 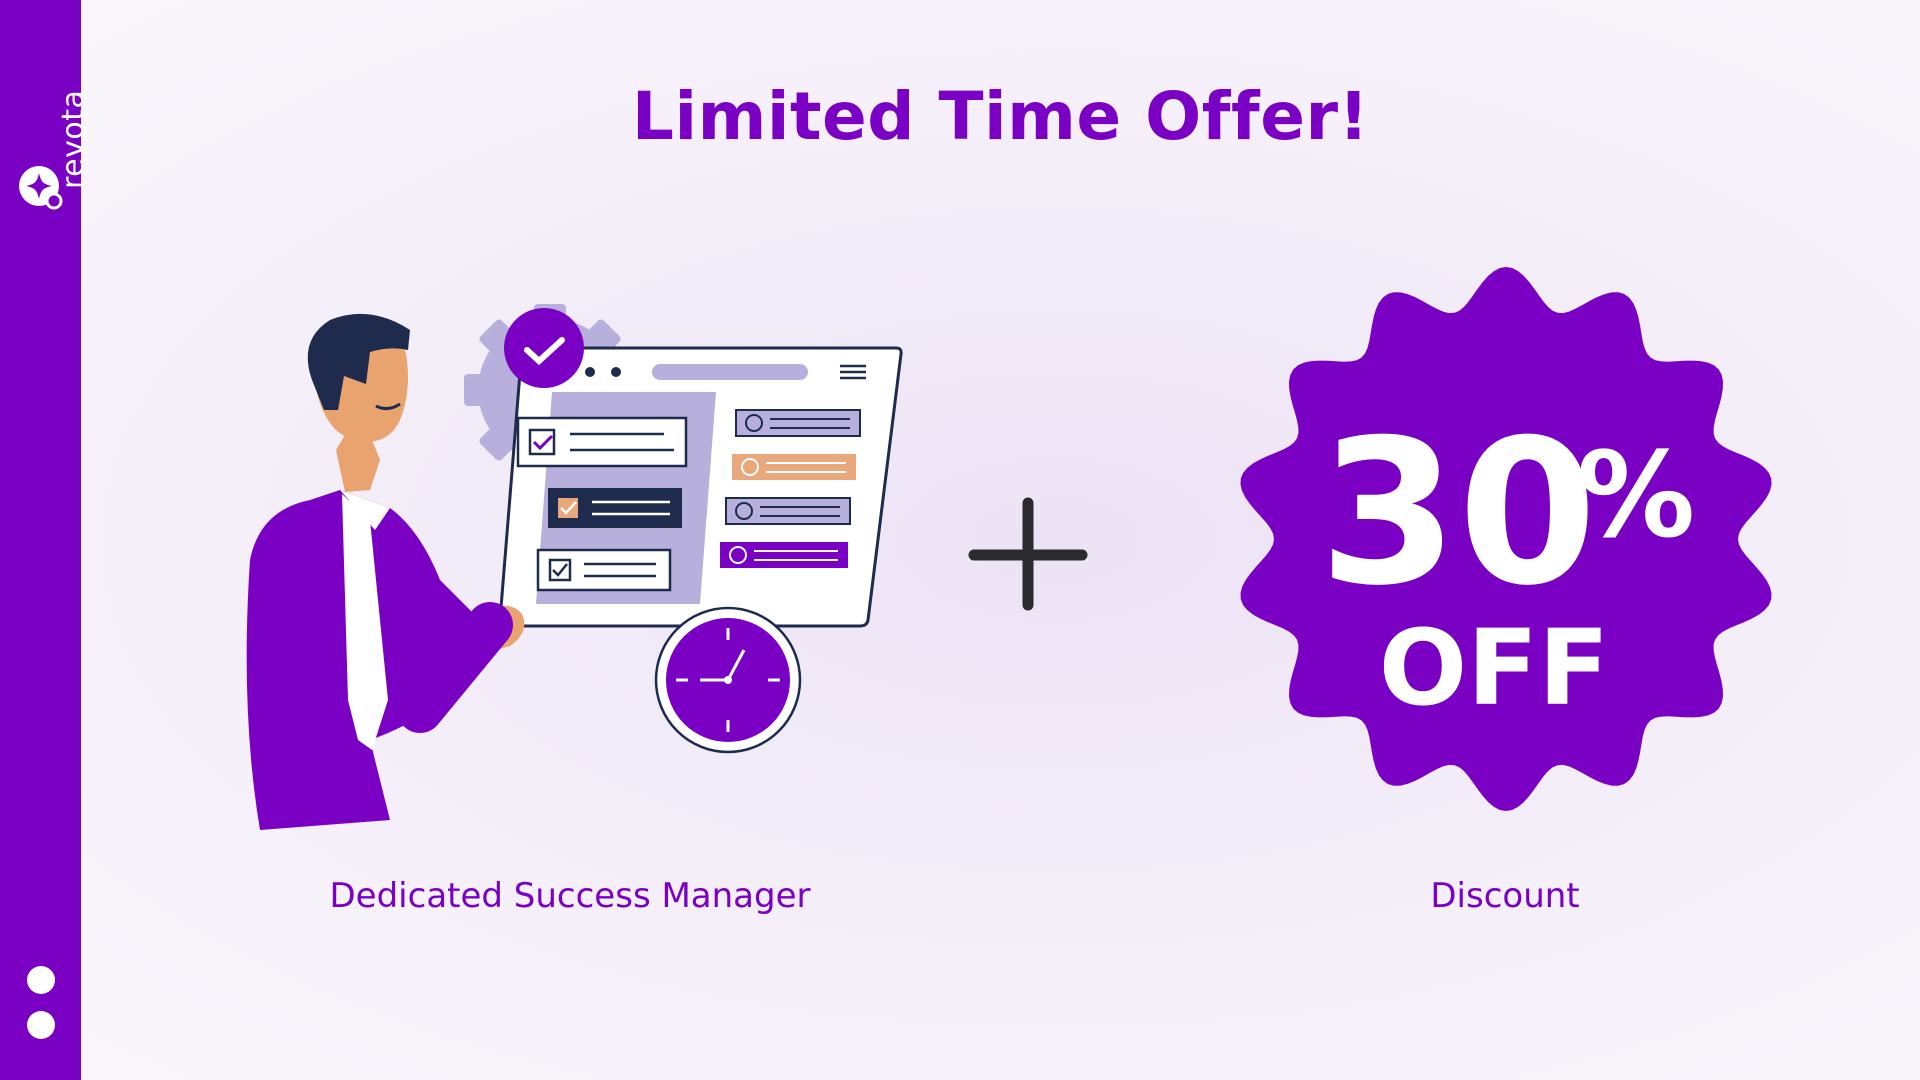 I want to click on success-manager-caption: Dedicated Success Manager, so click(x=570, y=896).